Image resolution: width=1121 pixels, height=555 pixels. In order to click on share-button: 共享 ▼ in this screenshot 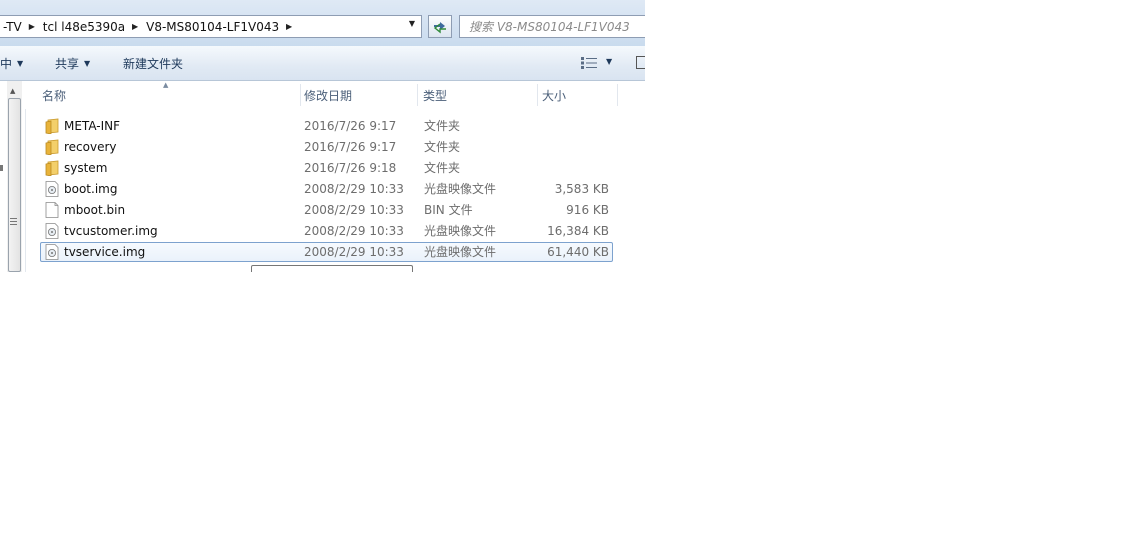, I will do `click(72, 63)`.